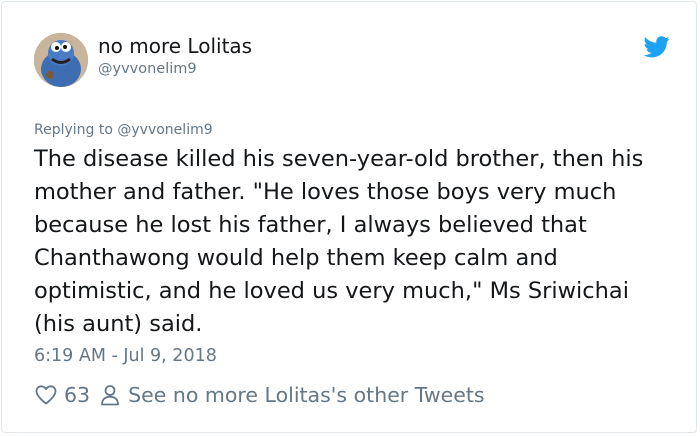 Image resolution: width=700 pixels, height=436 pixels. I want to click on replying-handle-link: @yvvonelim9, so click(164, 130).